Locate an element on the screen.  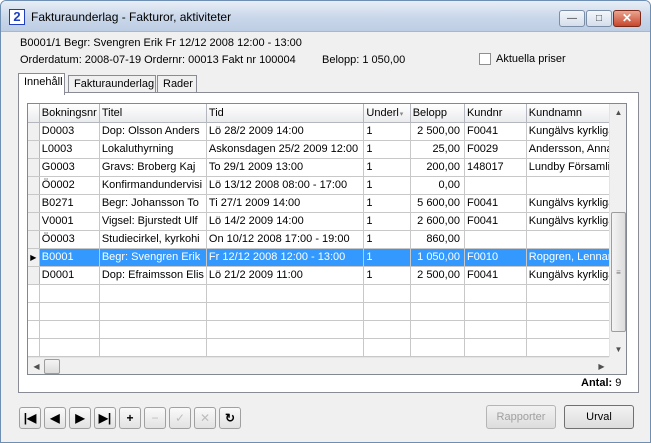
rapporter-button: Rapporter is located at coordinates (521, 417).